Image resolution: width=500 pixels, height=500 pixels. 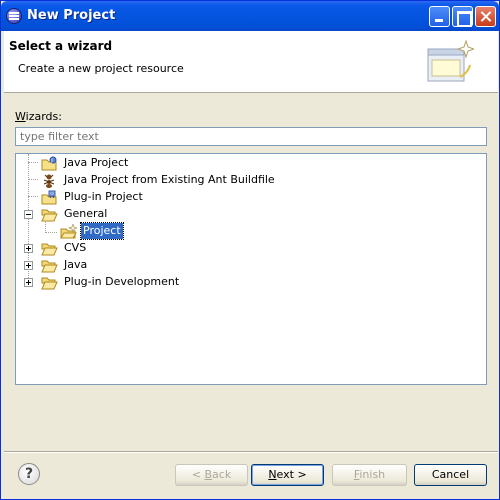 What do you see at coordinates (287, 475) in the screenshot?
I see `next-button: Next >` at bounding box center [287, 475].